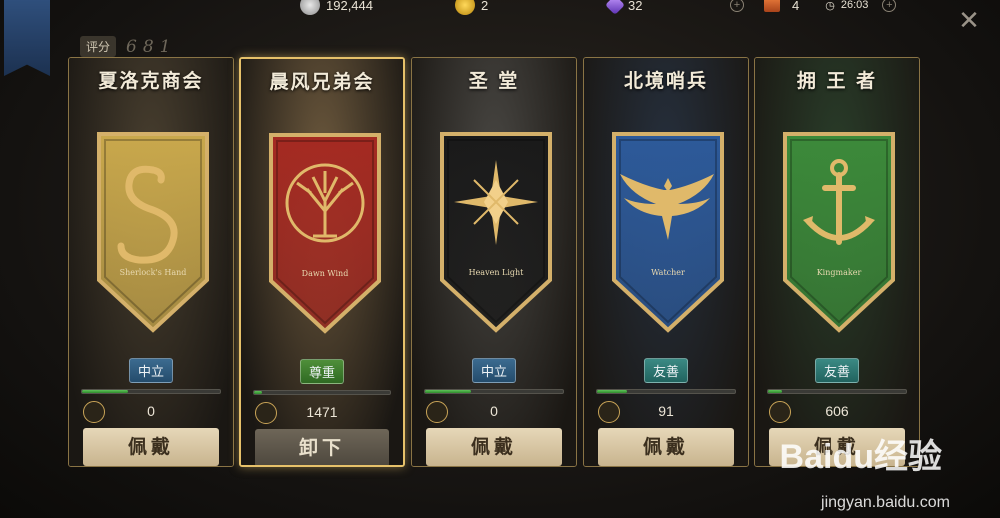 The image size is (1000, 518). Describe the element at coordinates (668, 232) in the screenshot. I see `faction-banner: Watcher` at that location.